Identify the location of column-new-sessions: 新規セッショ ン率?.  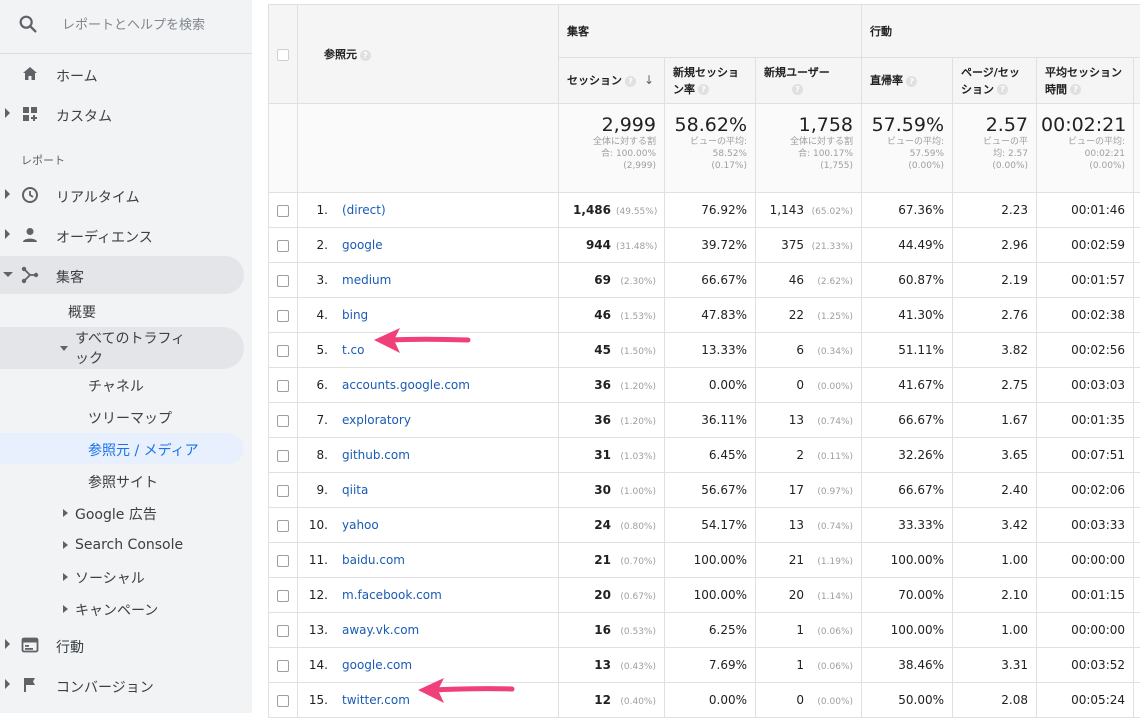
(710, 81).